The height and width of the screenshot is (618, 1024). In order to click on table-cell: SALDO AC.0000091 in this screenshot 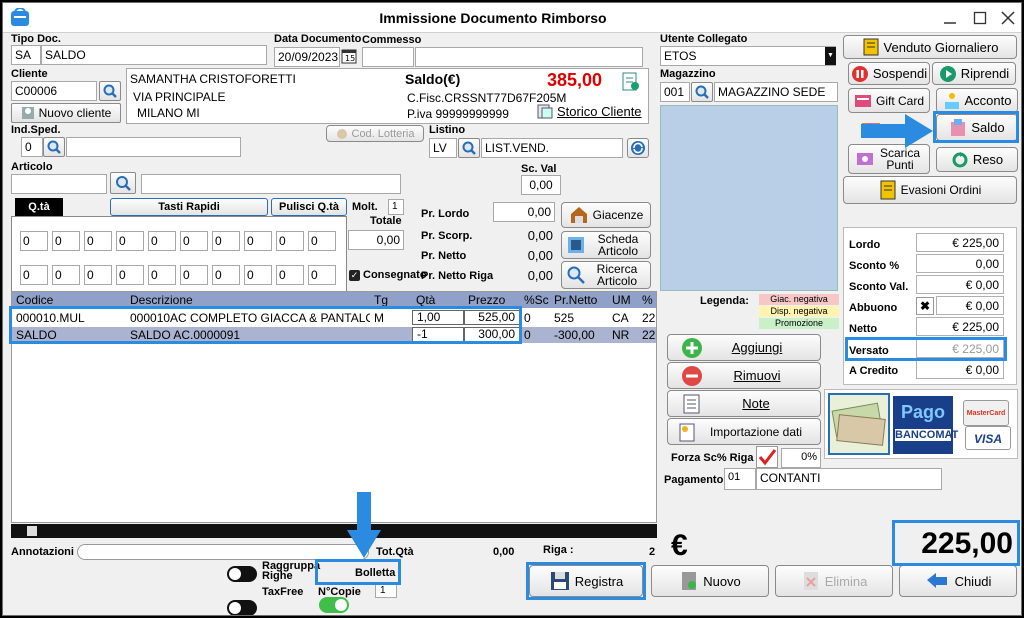, I will do `click(248, 335)`.